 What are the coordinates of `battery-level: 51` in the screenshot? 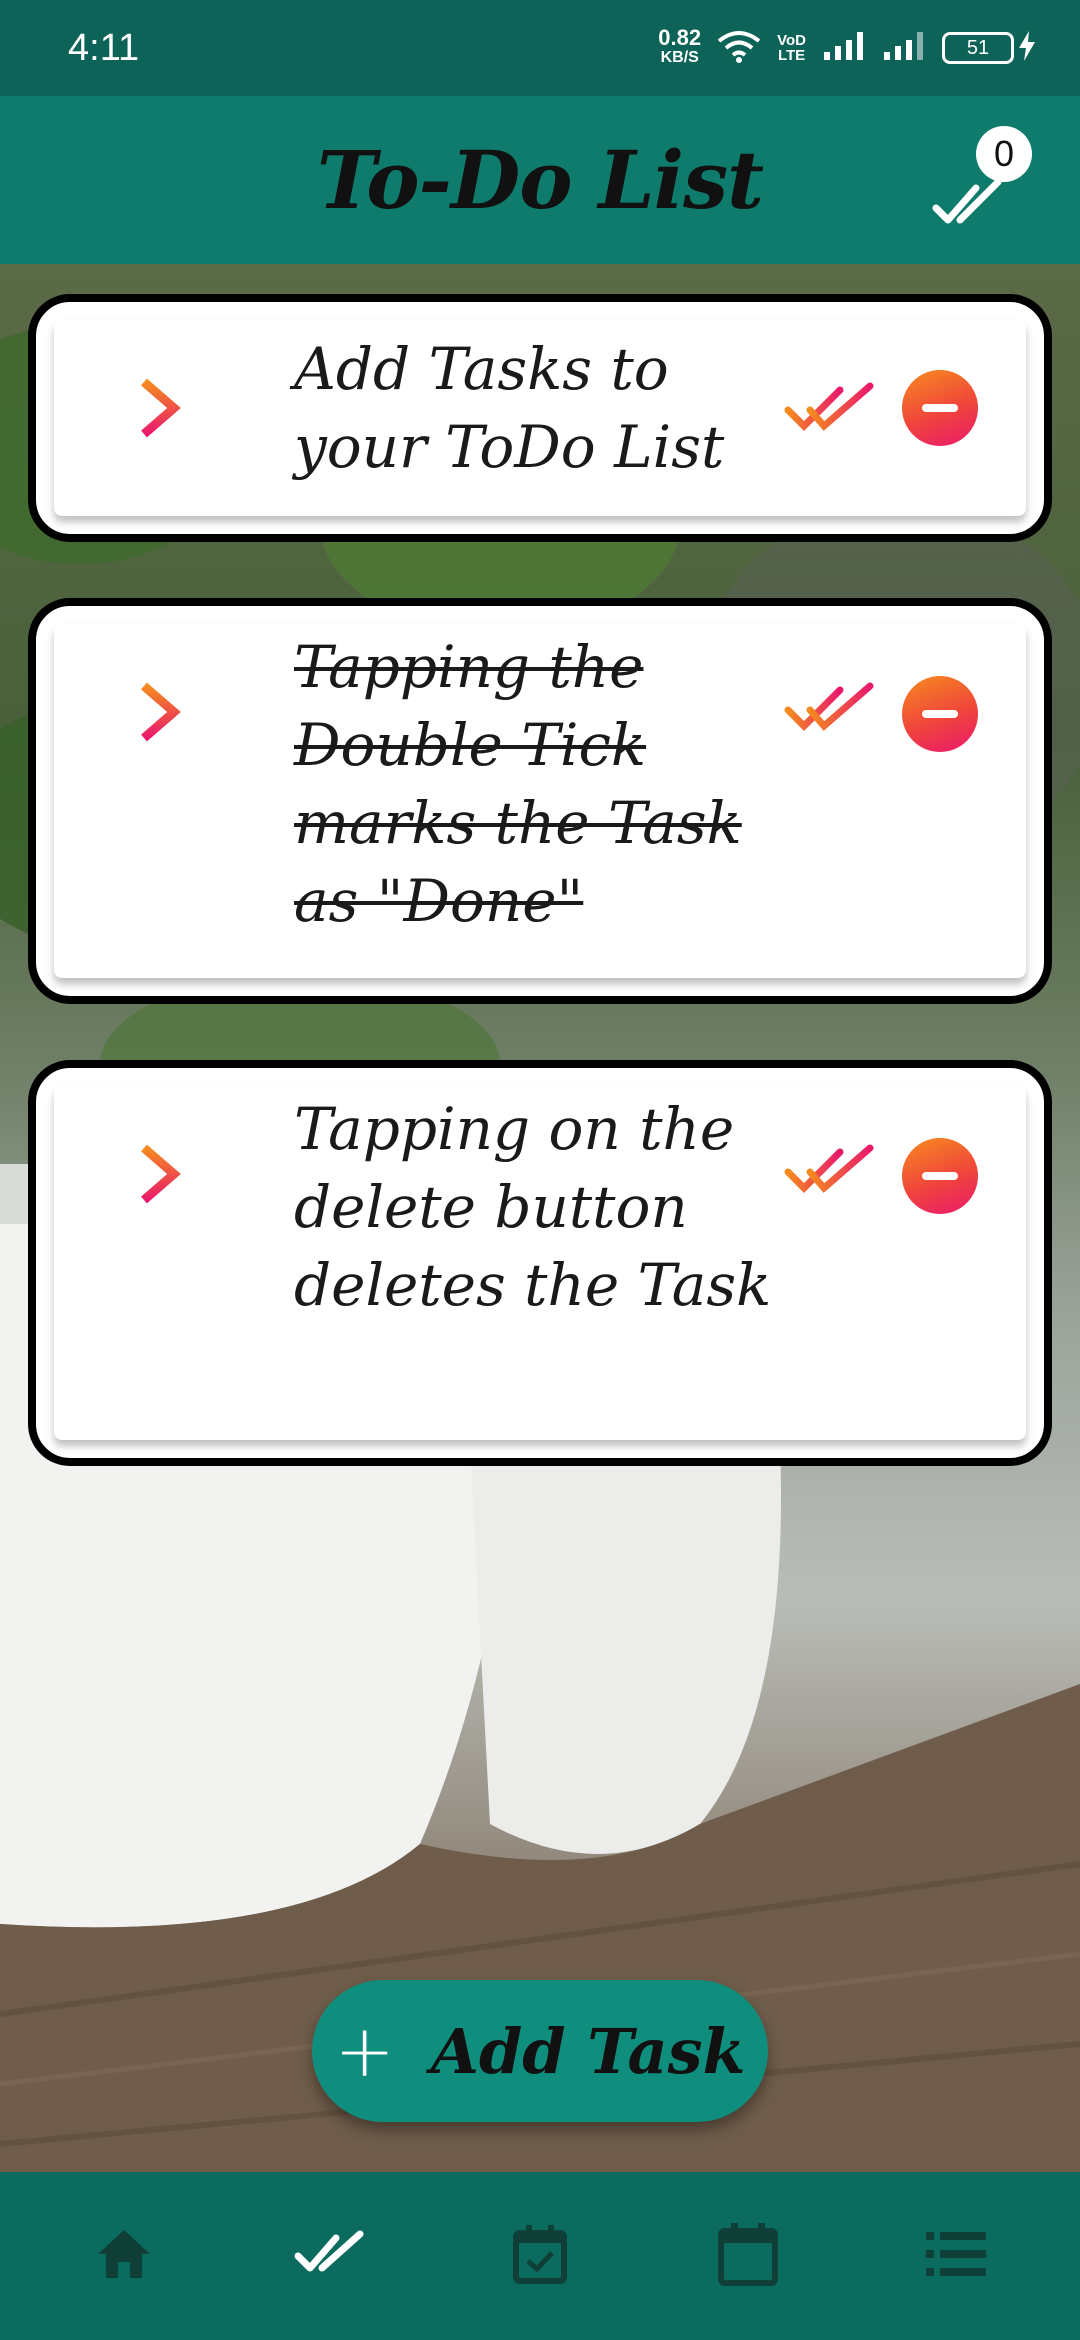 It's located at (978, 48).